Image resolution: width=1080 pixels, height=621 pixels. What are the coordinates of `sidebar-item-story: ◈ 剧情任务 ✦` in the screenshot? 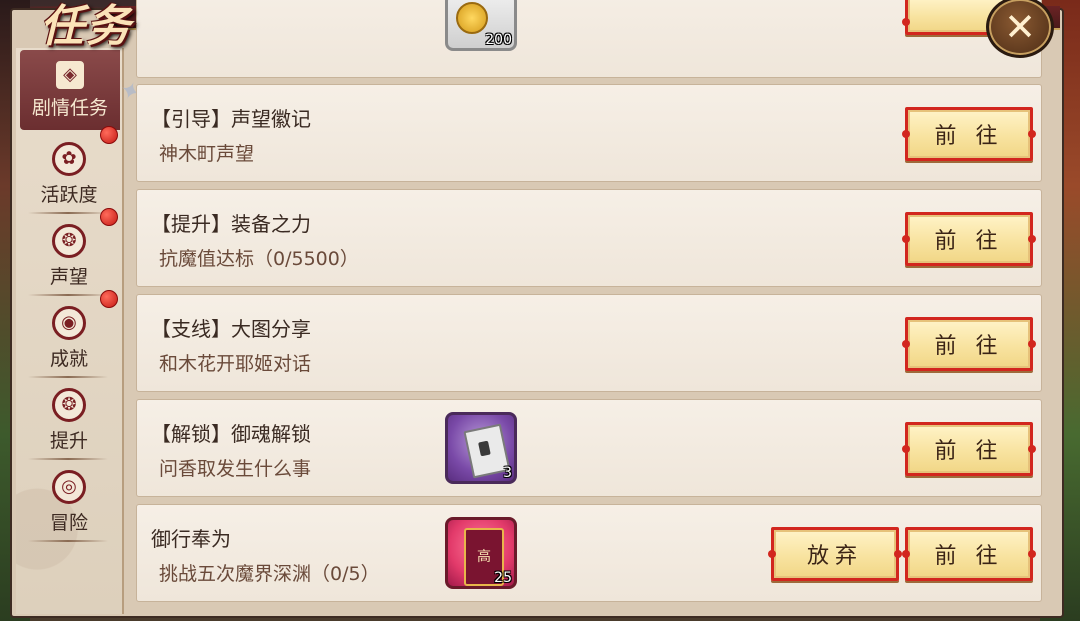 It's located at (82, 90).